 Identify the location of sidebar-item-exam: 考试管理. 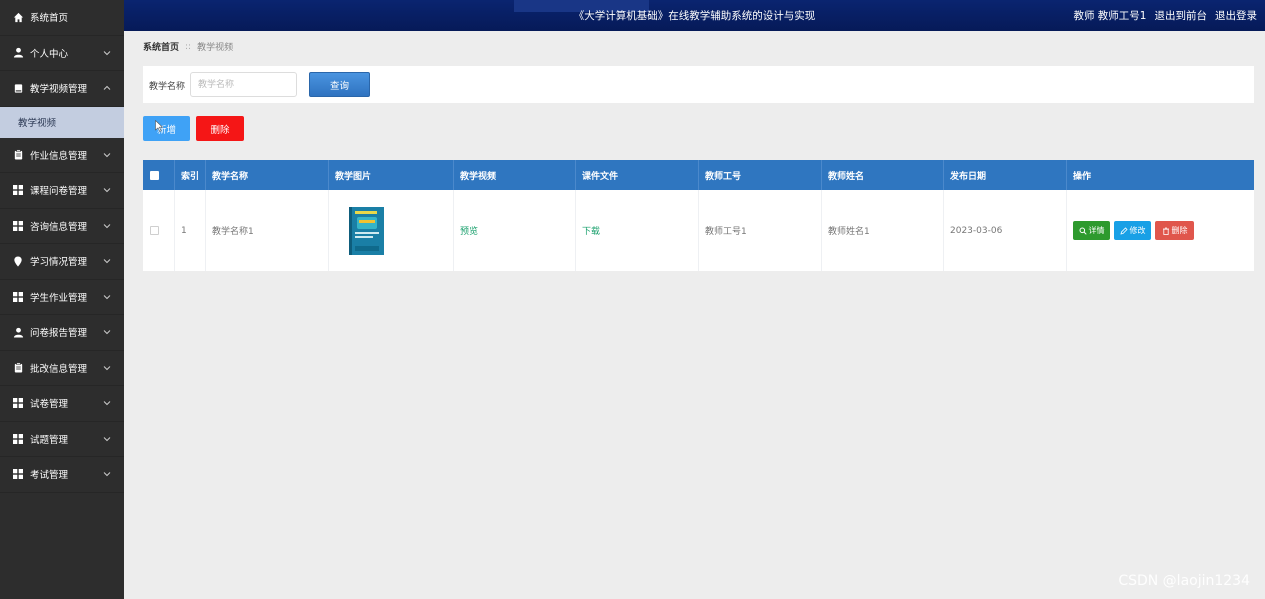
(62, 475).